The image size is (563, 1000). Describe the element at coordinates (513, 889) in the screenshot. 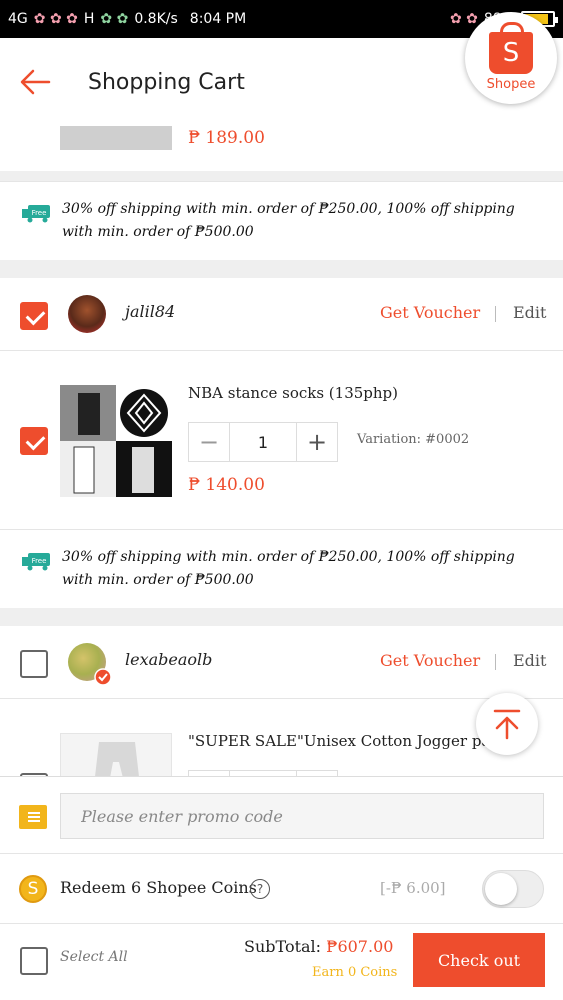

I see `redeem-coins-toggle` at that location.